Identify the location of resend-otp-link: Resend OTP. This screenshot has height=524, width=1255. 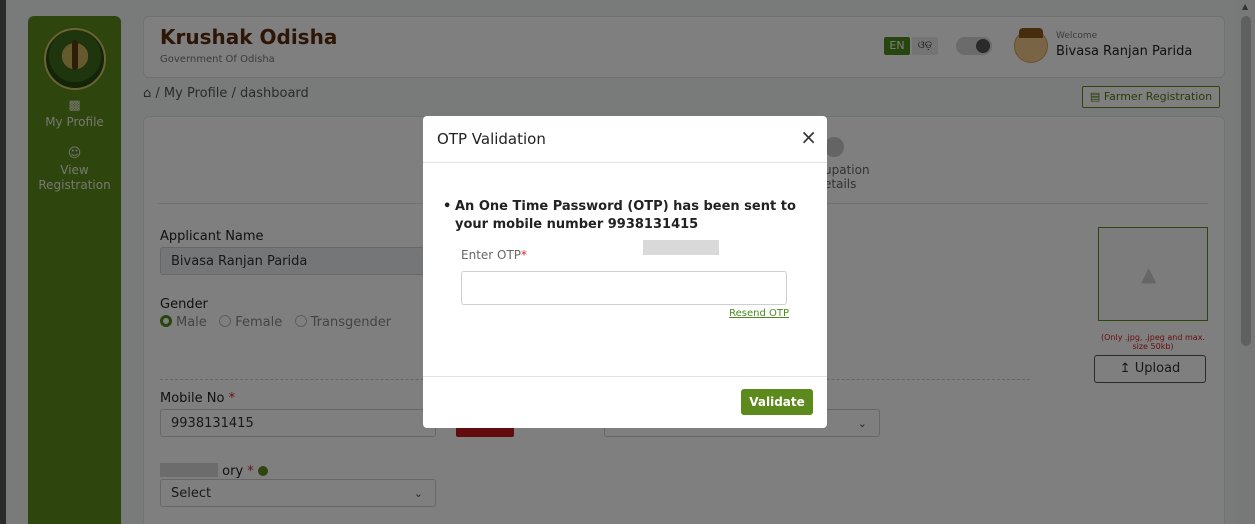
(759, 313).